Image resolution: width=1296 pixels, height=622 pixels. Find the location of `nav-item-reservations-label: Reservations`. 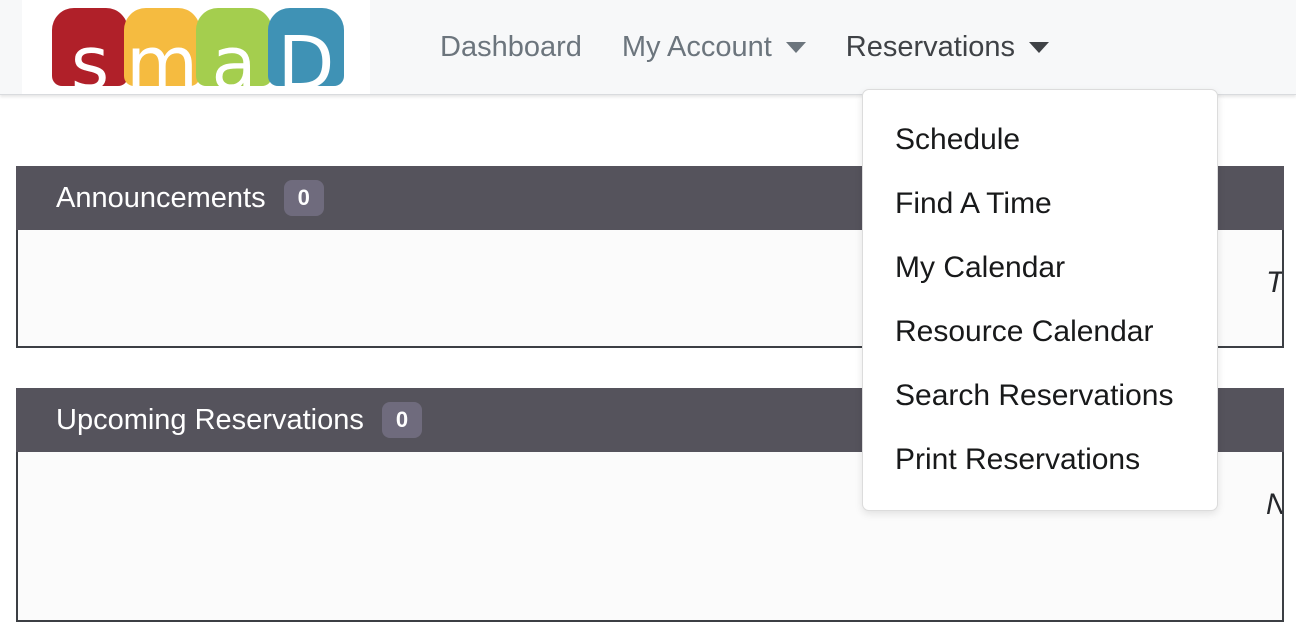

nav-item-reservations-label: Reservations is located at coordinates (930, 47).